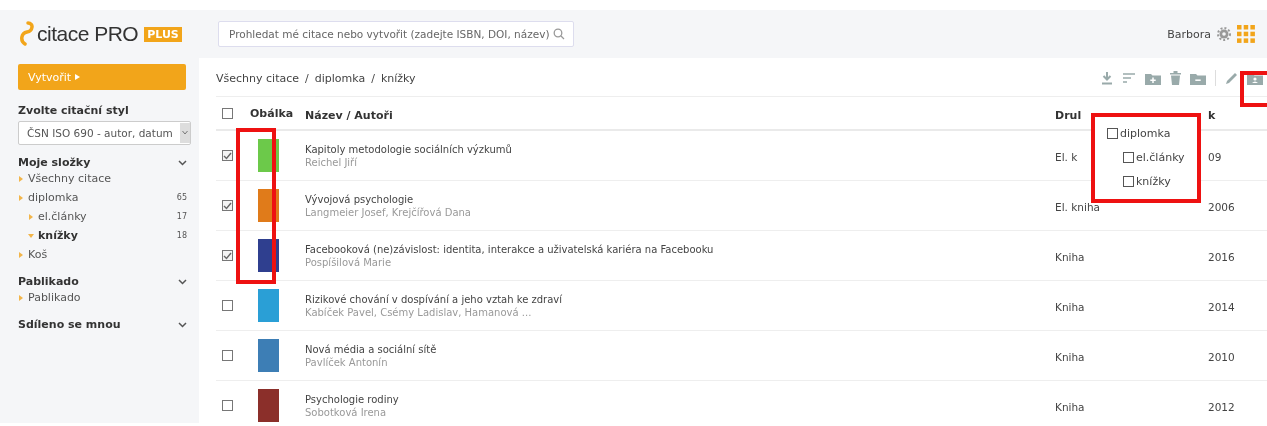 The width and height of the screenshot is (1267, 426). What do you see at coordinates (1077, 207) in the screenshot?
I see `citation-type: El. kniha` at bounding box center [1077, 207].